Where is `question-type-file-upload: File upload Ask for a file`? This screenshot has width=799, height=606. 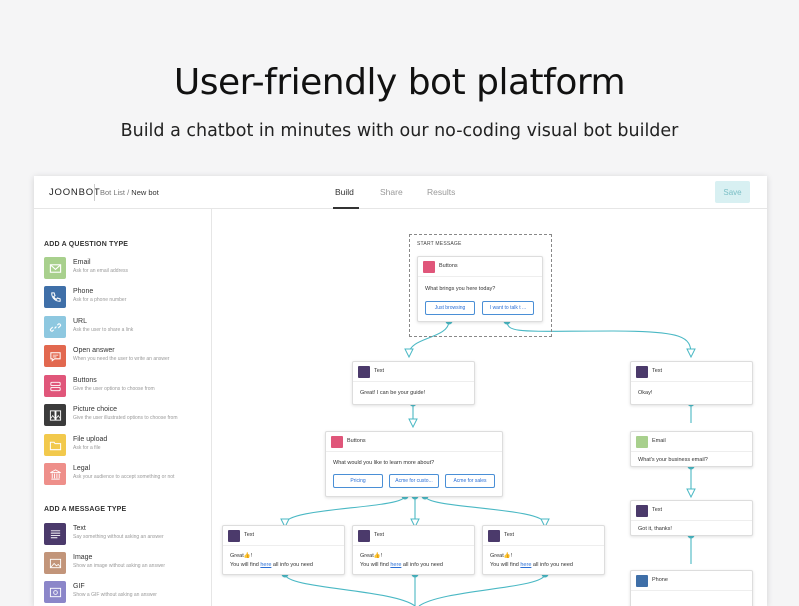 question-type-file-upload: File upload Ask for a file is located at coordinates (126, 446).